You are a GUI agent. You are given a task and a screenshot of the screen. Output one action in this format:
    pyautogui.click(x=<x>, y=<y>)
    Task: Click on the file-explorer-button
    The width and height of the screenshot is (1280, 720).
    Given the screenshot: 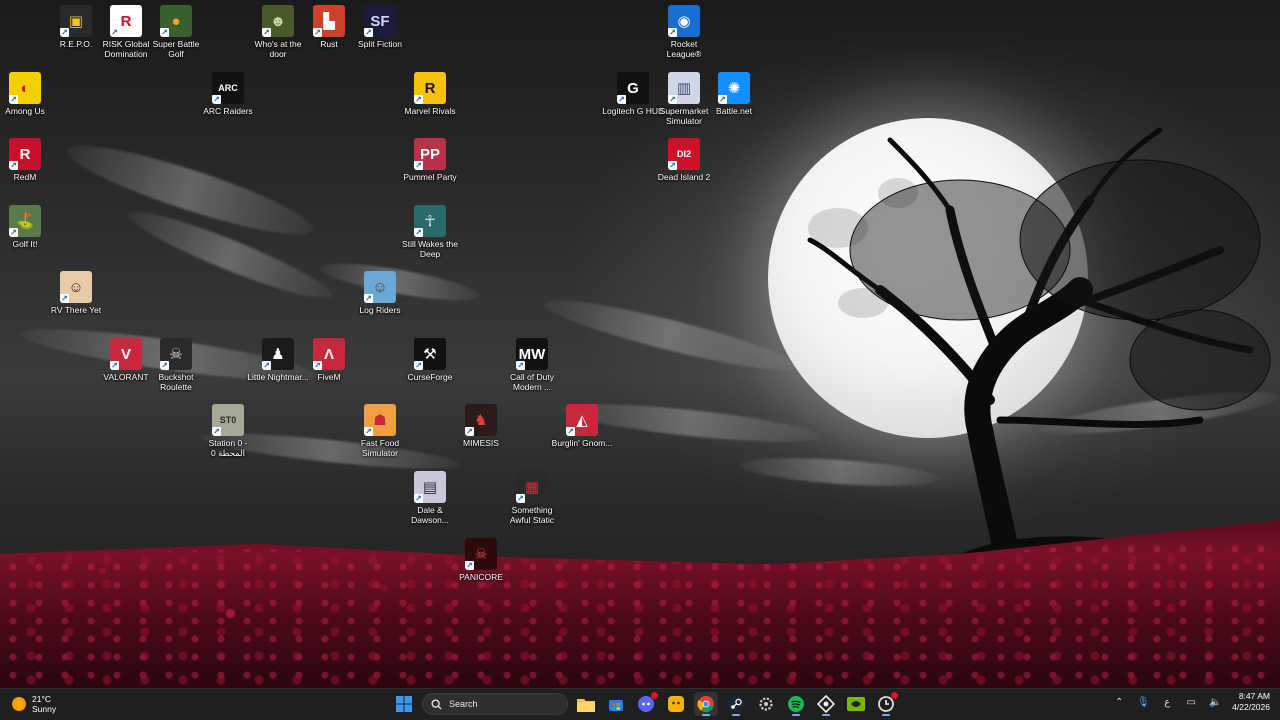 What is the action you would take?
    pyautogui.click(x=586, y=704)
    